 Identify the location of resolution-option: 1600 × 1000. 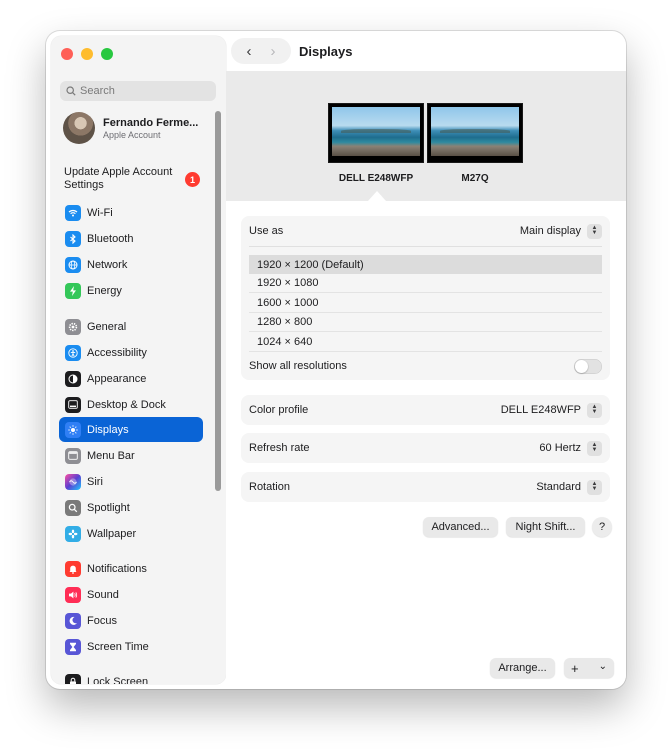
(425, 303).